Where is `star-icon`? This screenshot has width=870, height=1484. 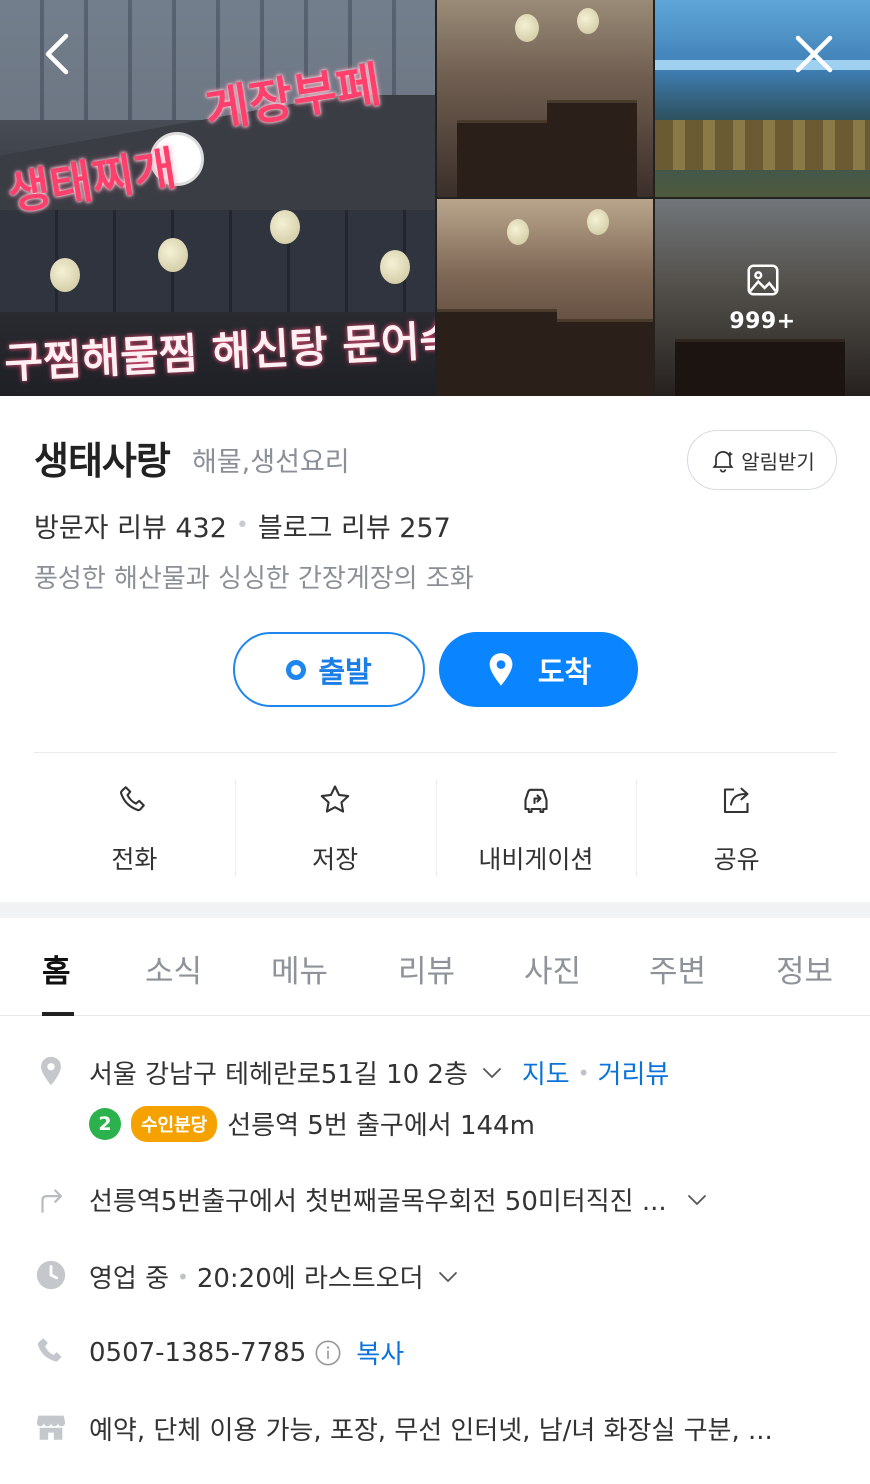 star-icon is located at coordinates (335, 799).